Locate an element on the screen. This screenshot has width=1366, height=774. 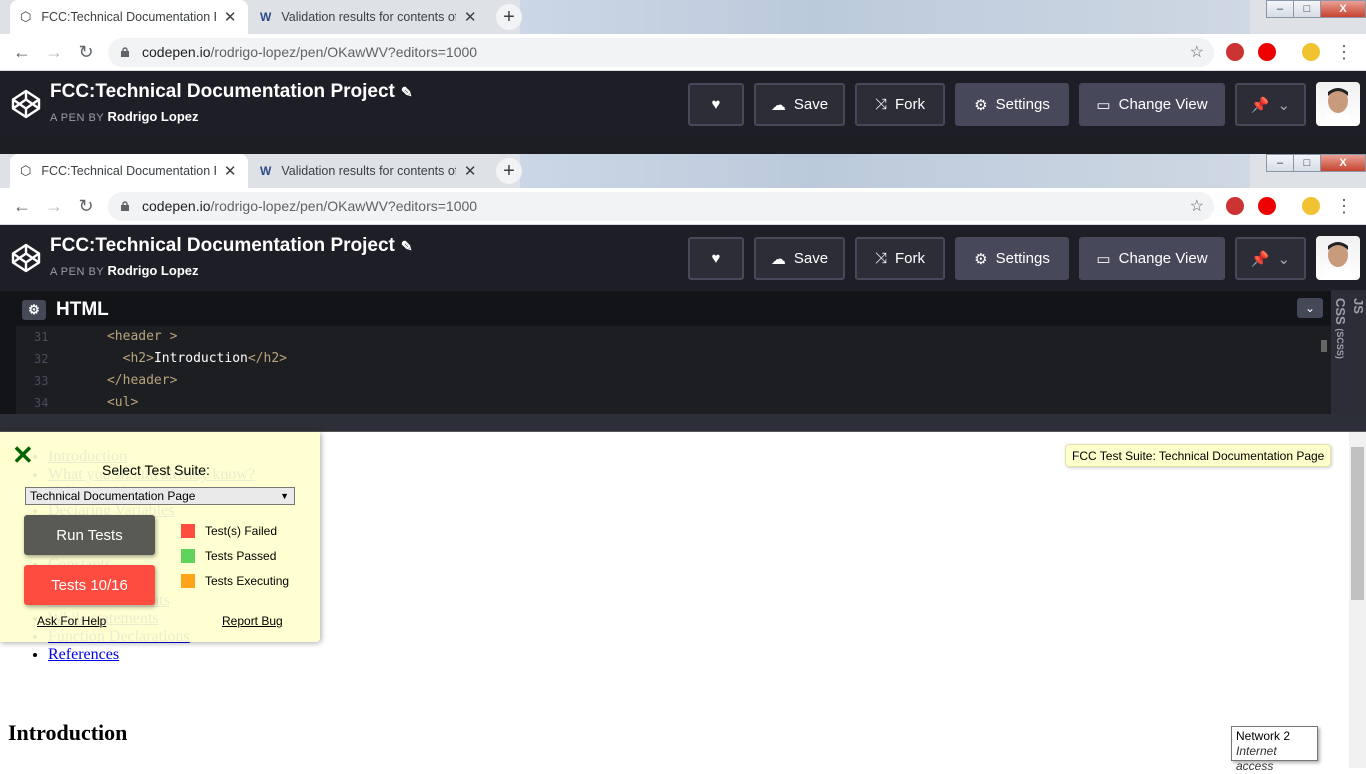
close-icon: ✕ is located at coordinates (23, 455).